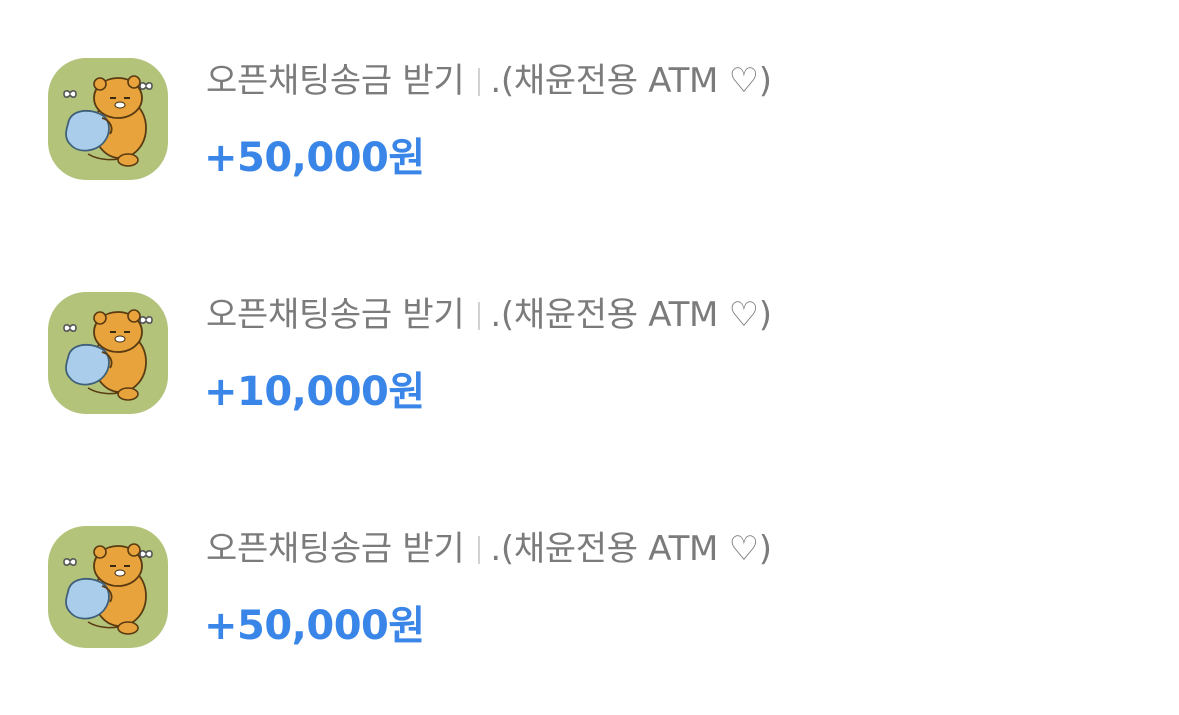 Image resolution: width=1179 pixels, height=715 pixels. Describe the element at coordinates (314, 392) in the screenshot. I see `transaction-amount: +10,000원` at that location.